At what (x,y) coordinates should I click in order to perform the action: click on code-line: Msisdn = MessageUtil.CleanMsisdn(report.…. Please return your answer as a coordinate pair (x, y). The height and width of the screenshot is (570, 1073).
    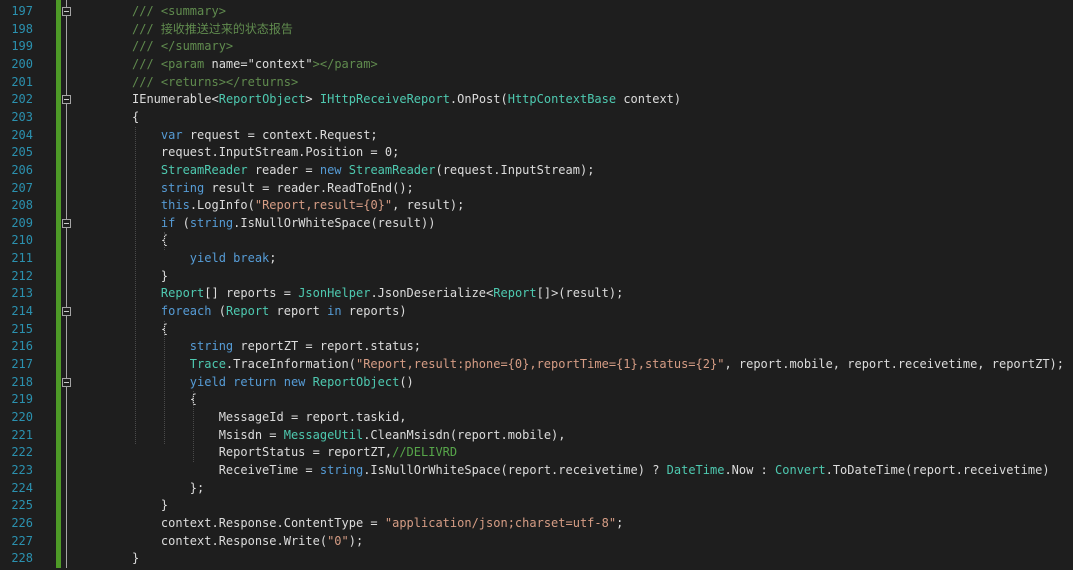
    Looking at the image, I should click on (349, 436).